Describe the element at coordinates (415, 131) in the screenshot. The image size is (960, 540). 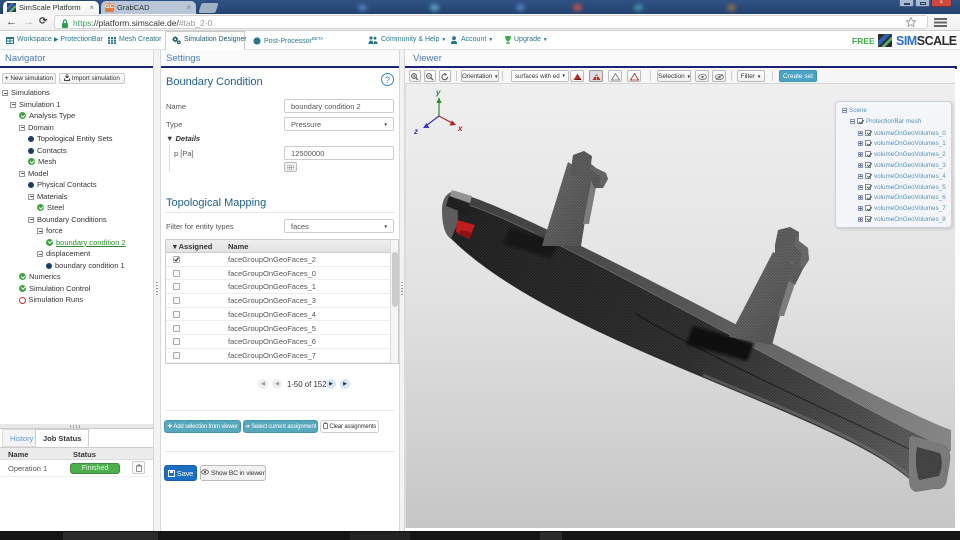
I see `svg-text: z` at that location.